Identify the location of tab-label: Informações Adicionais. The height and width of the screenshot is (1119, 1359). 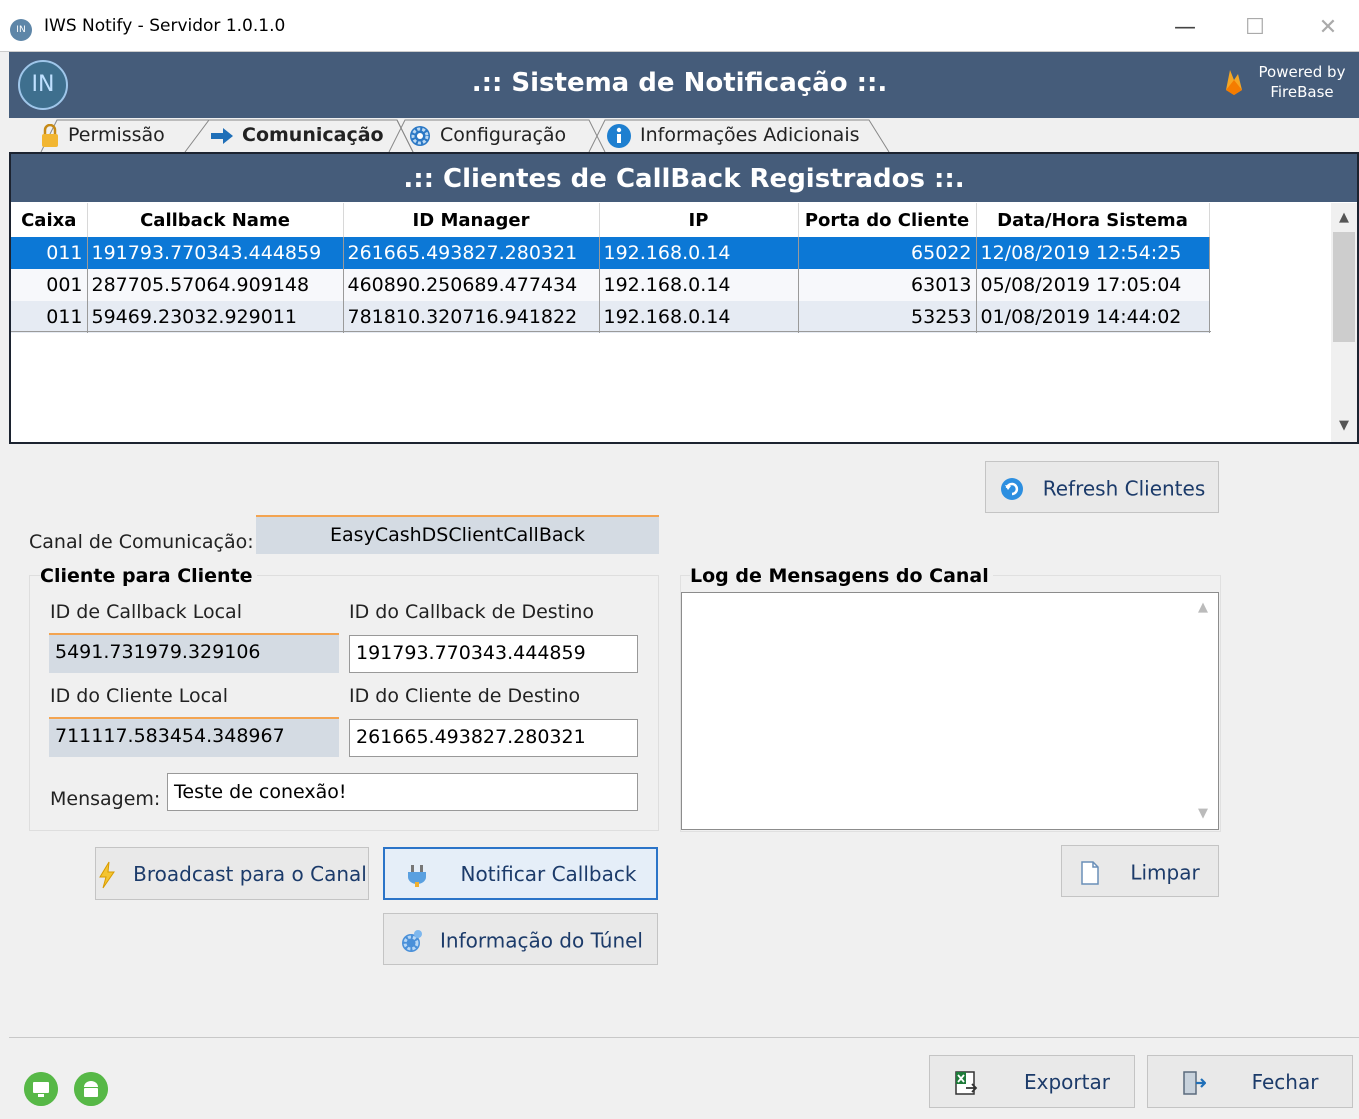
(750, 135).